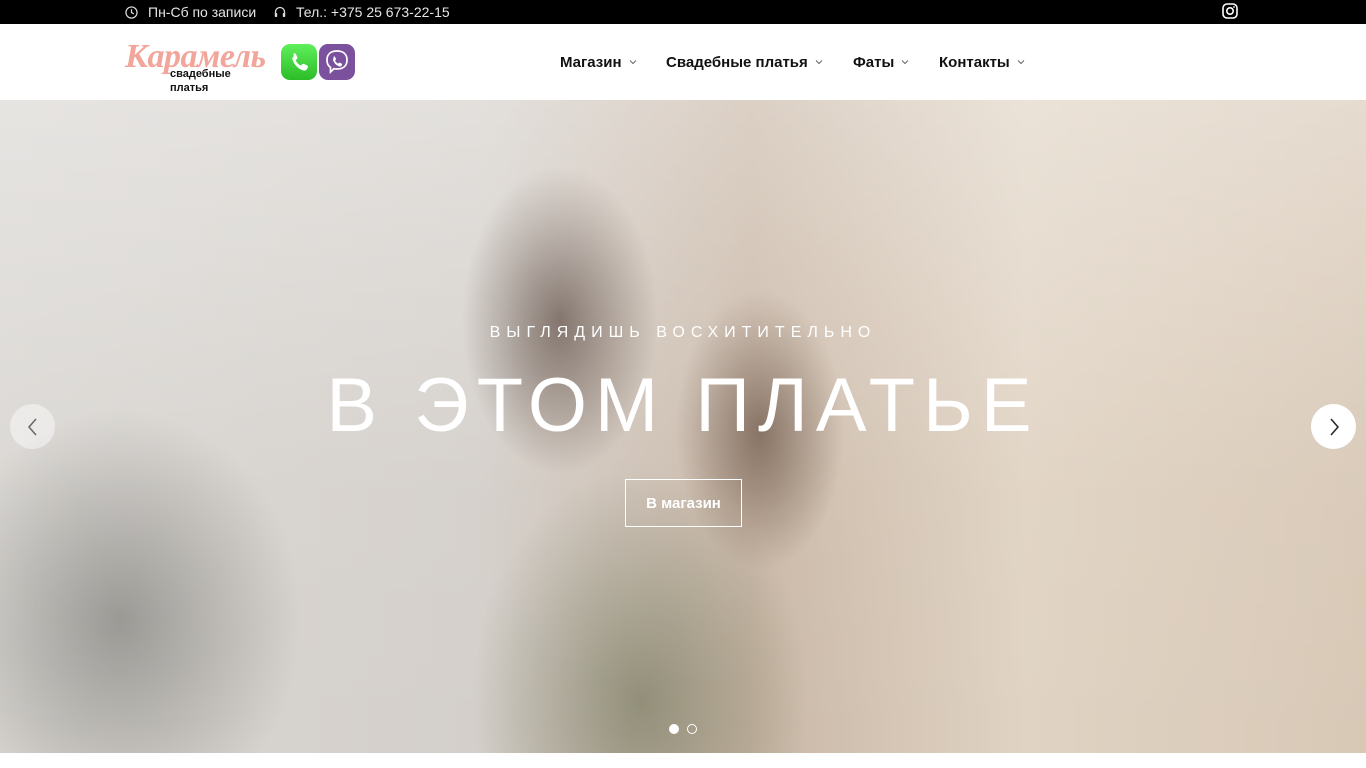  I want to click on nav-item-wedding-dresses: Свадебные платья, so click(744, 62).